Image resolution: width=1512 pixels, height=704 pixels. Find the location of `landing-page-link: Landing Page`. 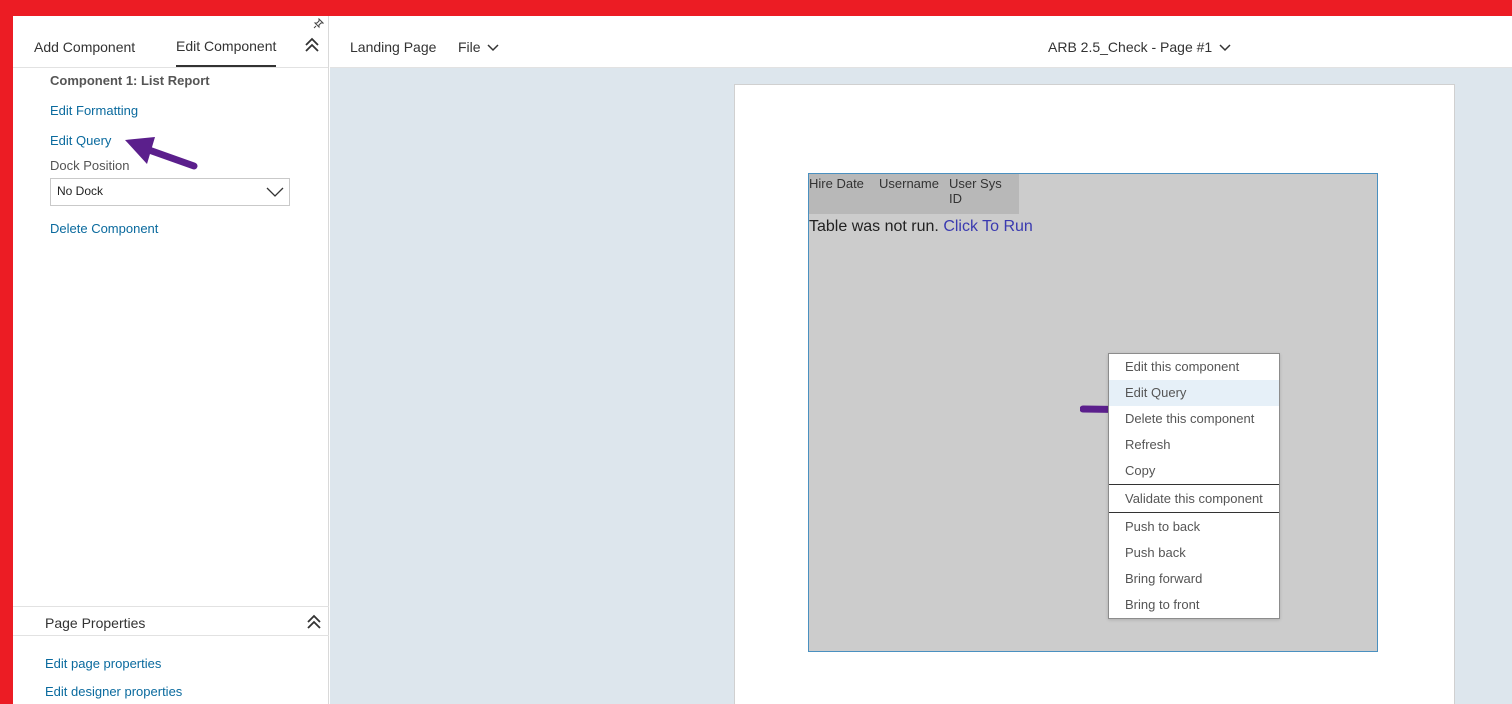

landing-page-link: Landing Page is located at coordinates (393, 47).